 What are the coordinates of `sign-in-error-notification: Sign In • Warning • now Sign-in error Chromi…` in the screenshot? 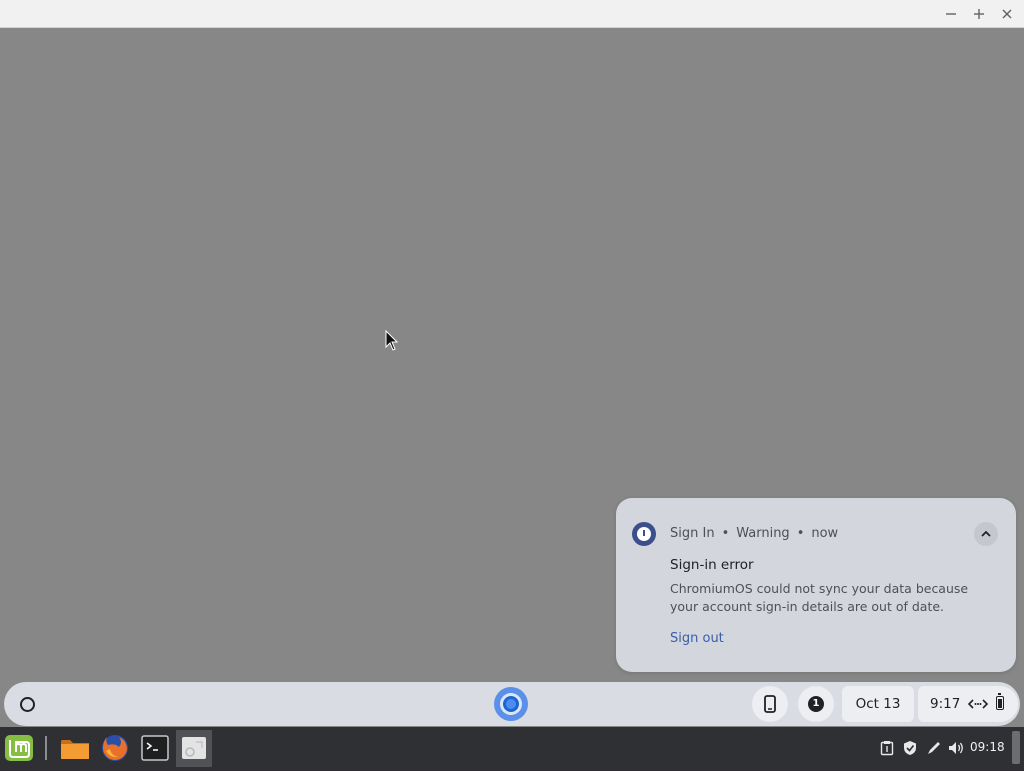 It's located at (816, 585).